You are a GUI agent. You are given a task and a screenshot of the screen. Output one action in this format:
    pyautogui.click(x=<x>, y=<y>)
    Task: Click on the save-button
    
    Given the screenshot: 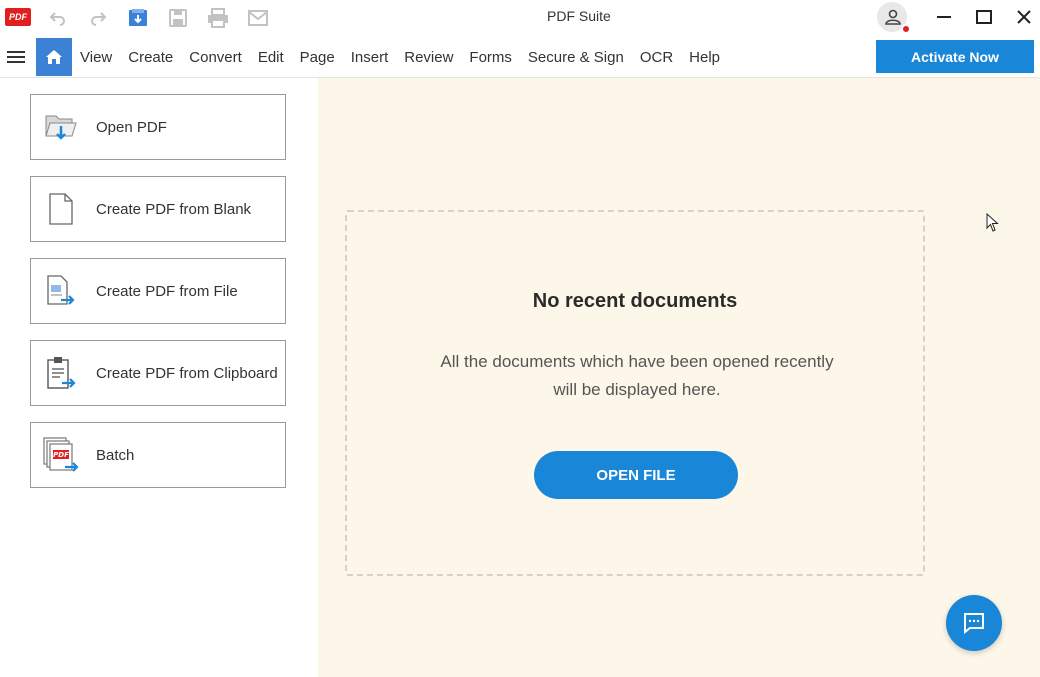 What is the action you would take?
    pyautogui.click(x=178, y=18)
    